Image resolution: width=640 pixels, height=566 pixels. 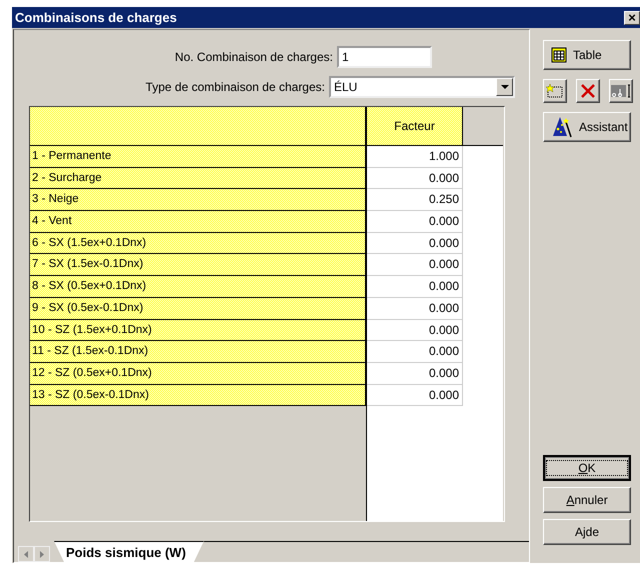 I want to click on delete-icon, so click(x=588, y=91).